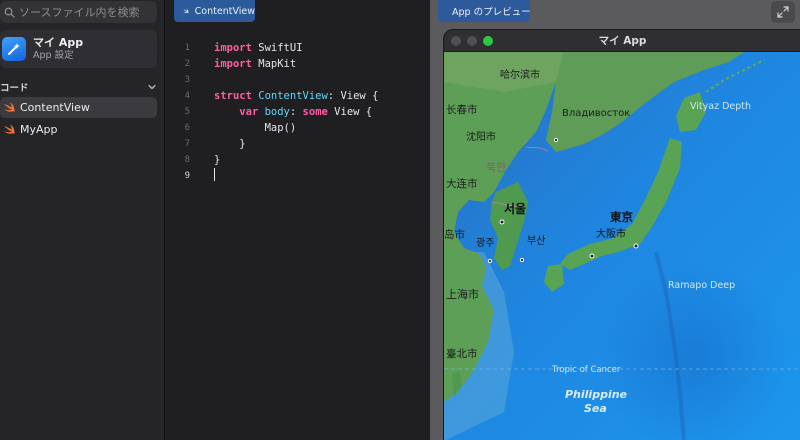  I want to click on line-number-gutter: 1 2 3 4 5 6 7 8 9, so click(178, 112).